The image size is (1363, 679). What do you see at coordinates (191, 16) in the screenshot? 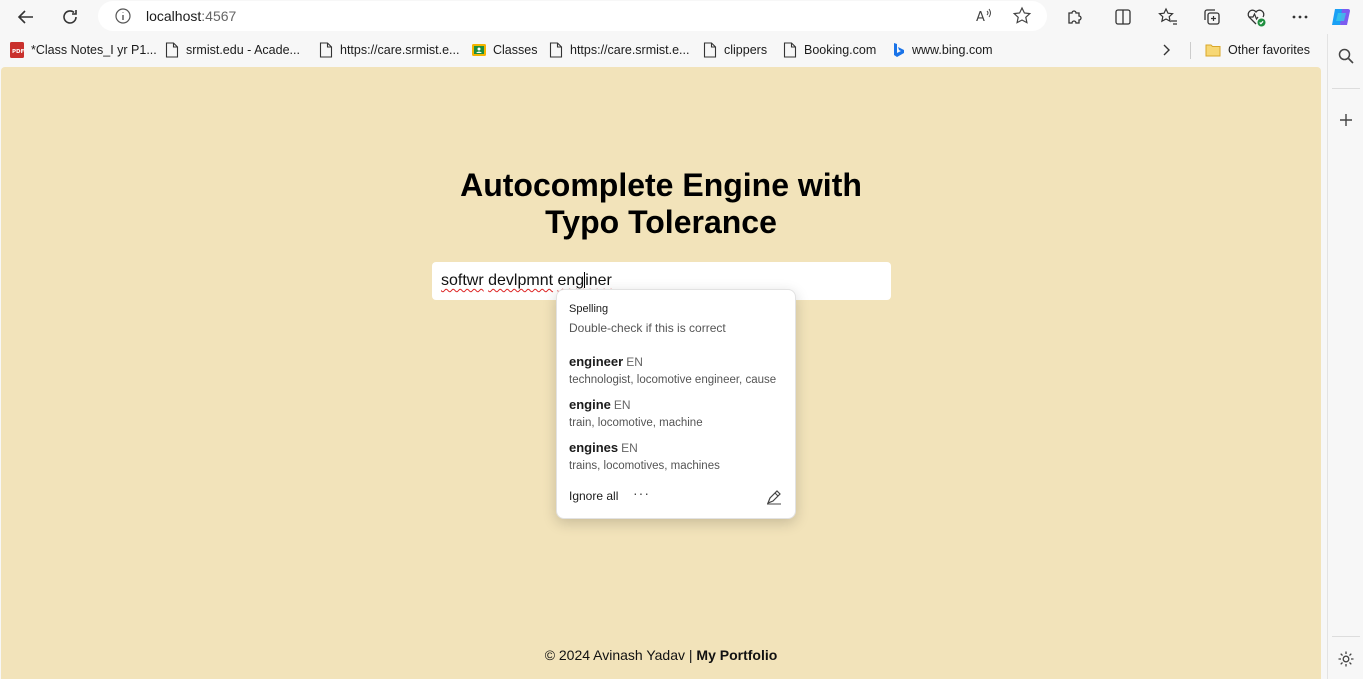
I see `url-text: localhost:4567` at bounding box center [191, 16].